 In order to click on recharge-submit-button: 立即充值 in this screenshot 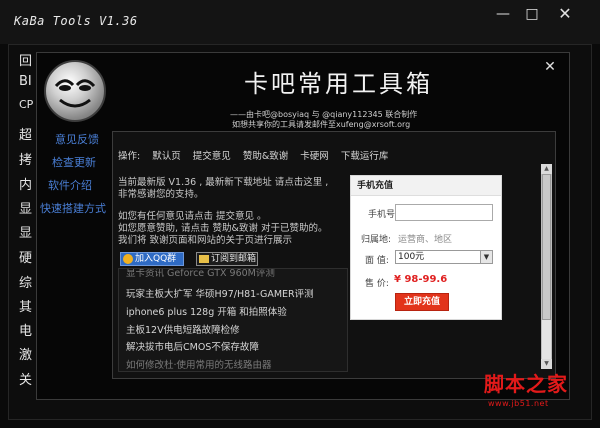, I will do `click(422, 302)`.